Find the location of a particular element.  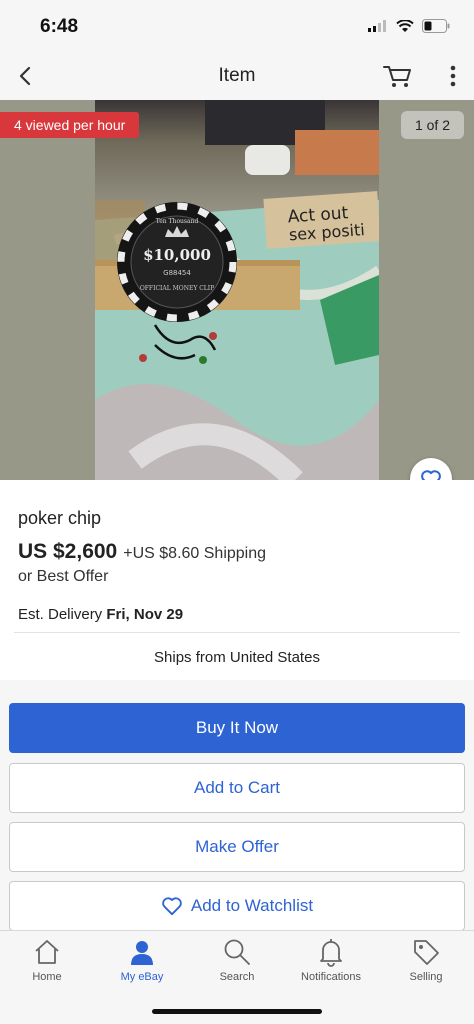

status-bar: 6:48 is located at coordinates (237, 26).